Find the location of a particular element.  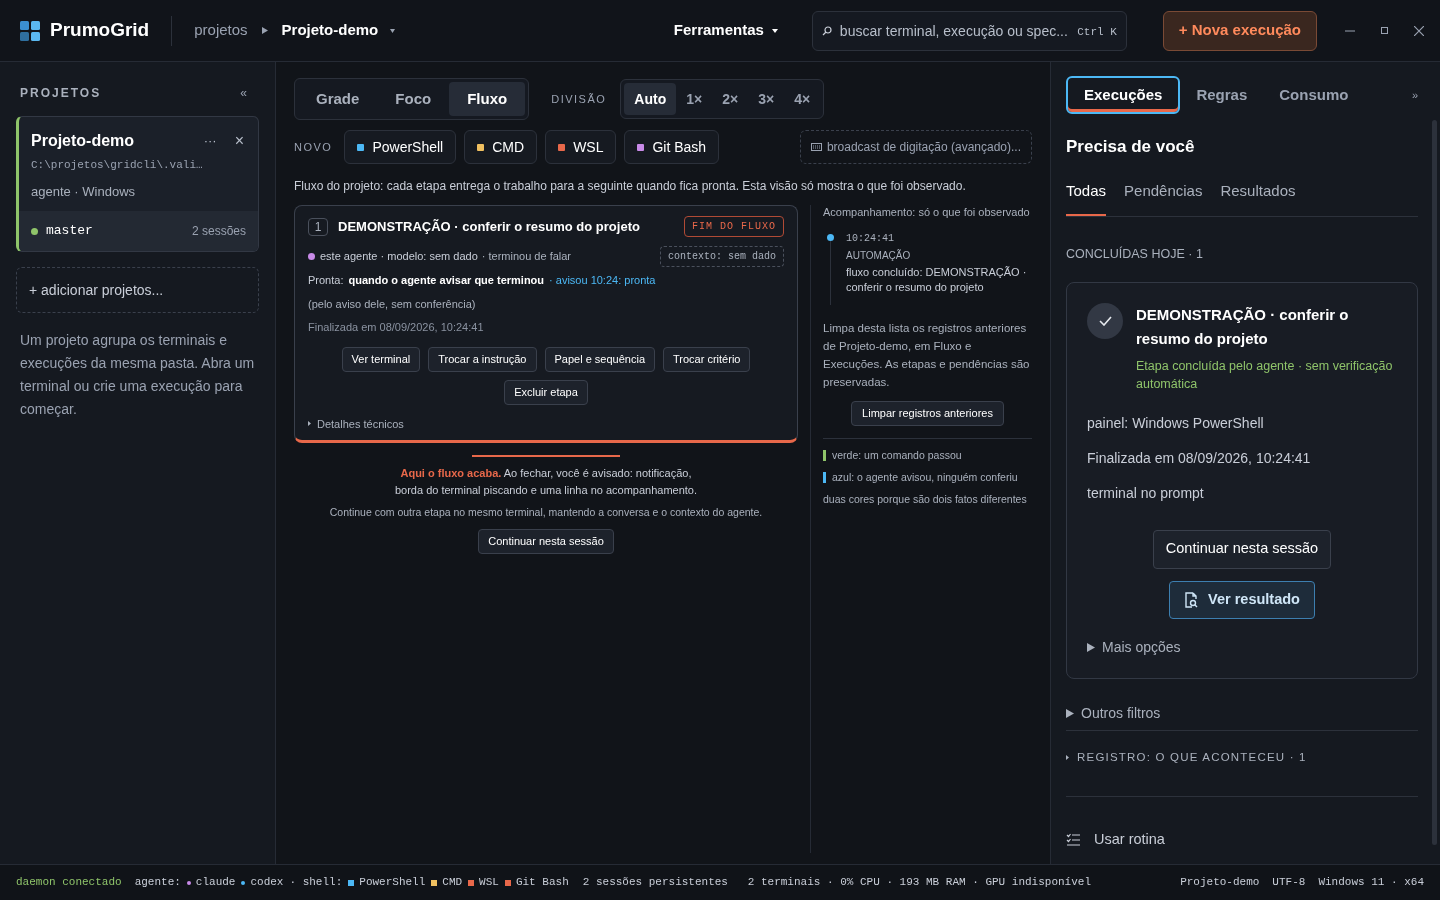

view-result-button: Ver resultado is located at coordinates (1242, 599).